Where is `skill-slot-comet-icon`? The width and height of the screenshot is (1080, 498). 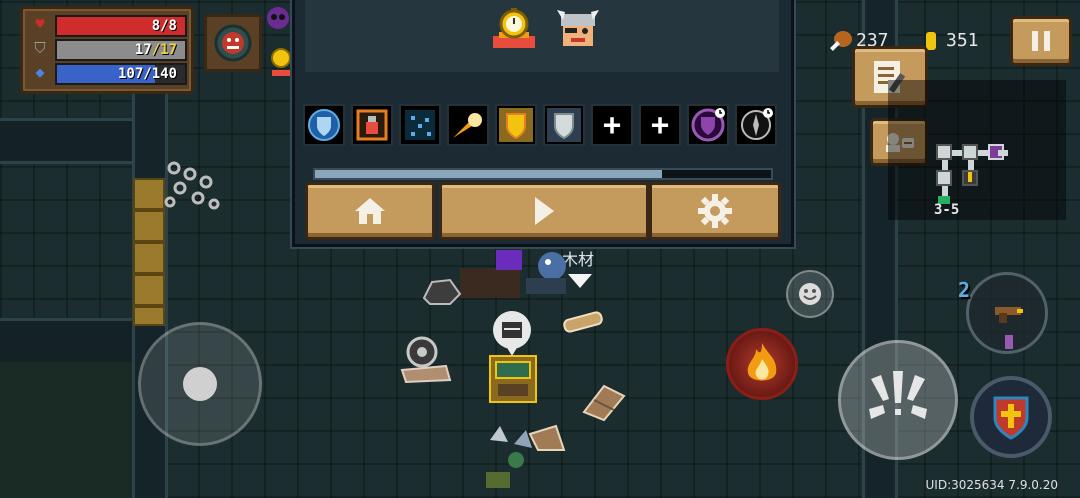
skill-slot-comet-icon is located at coordinates (468, 125).